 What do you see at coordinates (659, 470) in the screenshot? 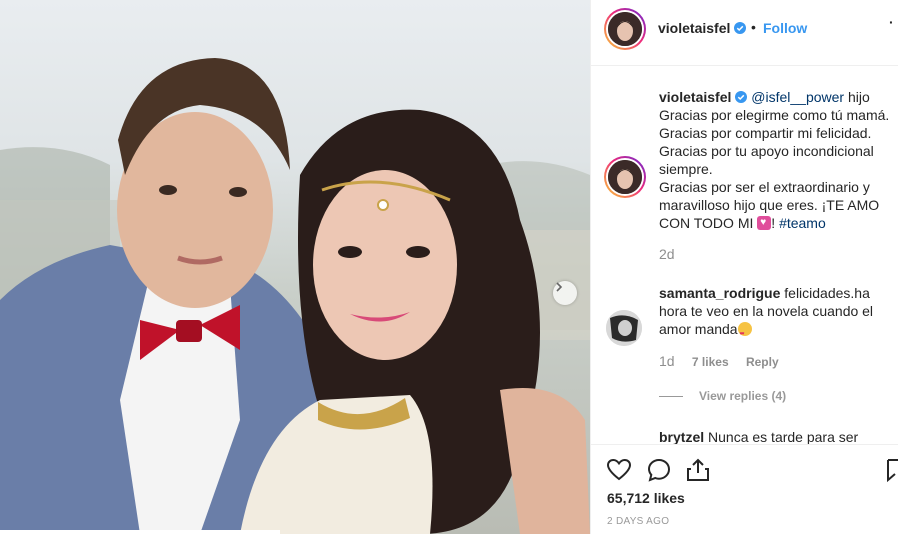
I see `speech-bubble-icon` at bounding box center [659, 470].